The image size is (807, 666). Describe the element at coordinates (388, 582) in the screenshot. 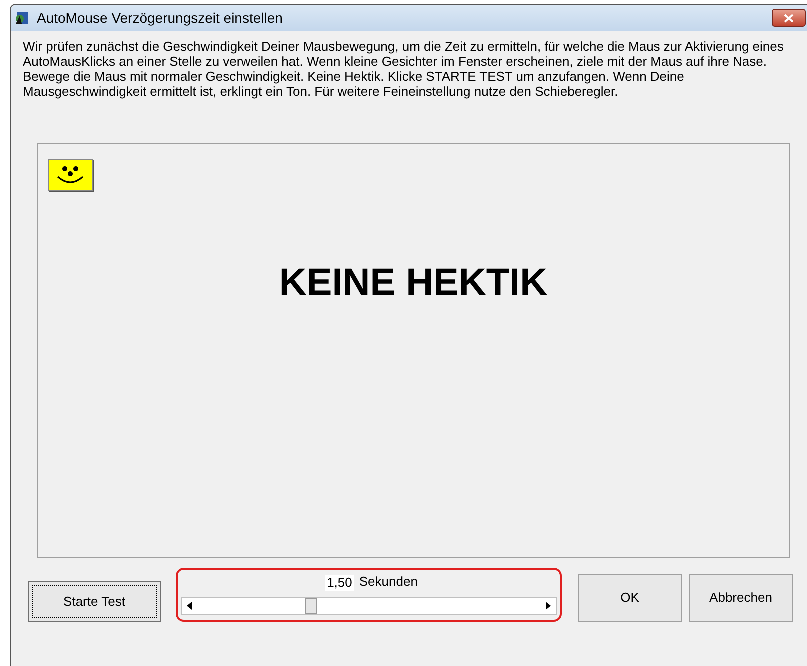

I see `delay-unit-label: Sekunden` at that location.